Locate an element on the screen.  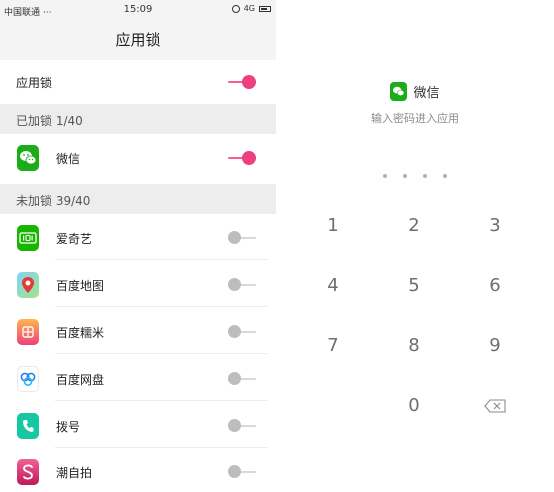
iqiyi-lock-toggle is located at coordinates (242, 238).